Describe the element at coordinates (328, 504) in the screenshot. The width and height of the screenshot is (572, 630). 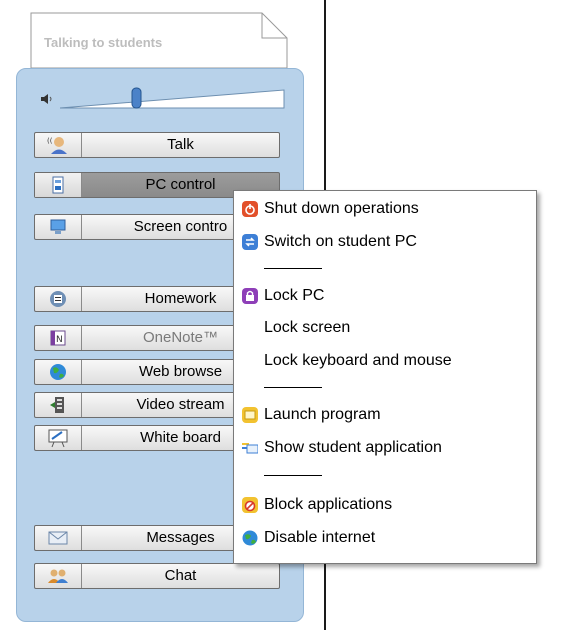
I see `menu-item-label: Block applications` at that location.